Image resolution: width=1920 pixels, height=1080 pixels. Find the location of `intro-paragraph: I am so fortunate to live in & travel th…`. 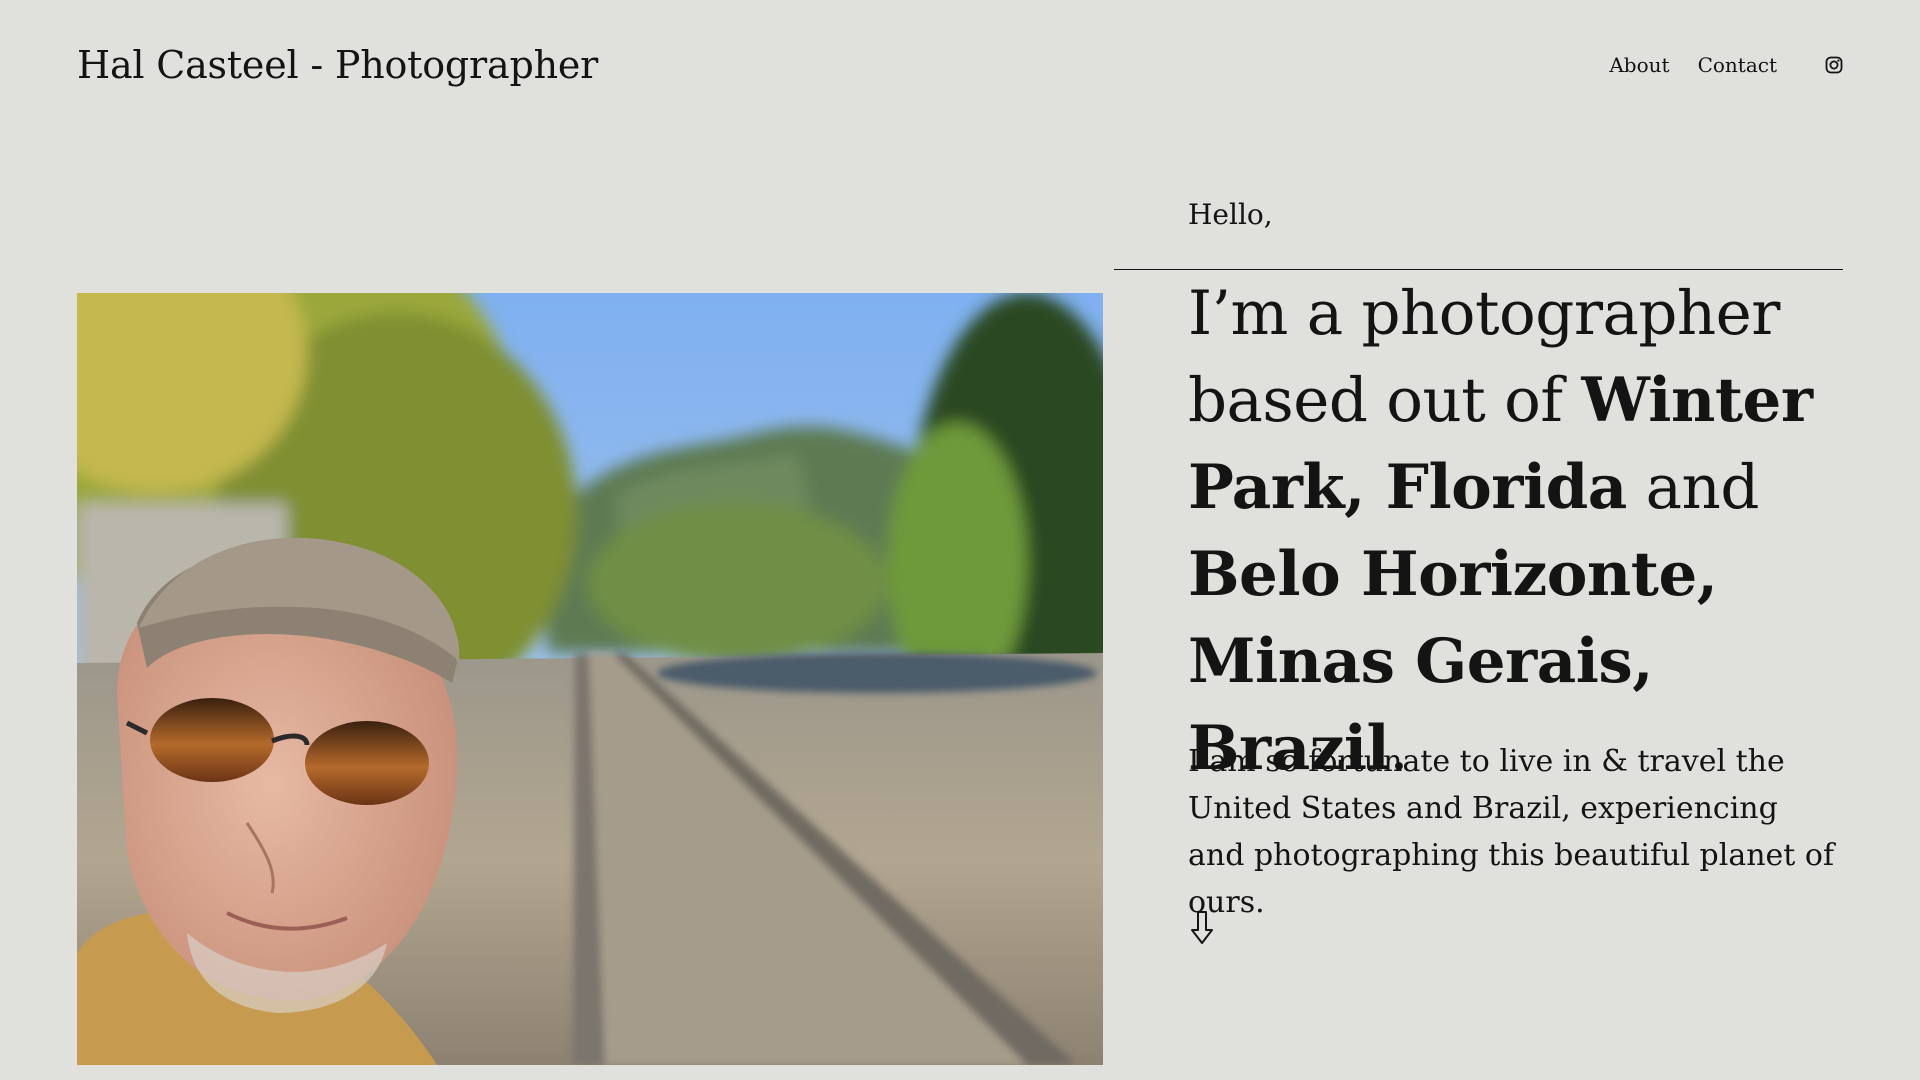

intro-paragraph: I am so fortunate to live in & travel th… is located at coordinates (1511, 832).